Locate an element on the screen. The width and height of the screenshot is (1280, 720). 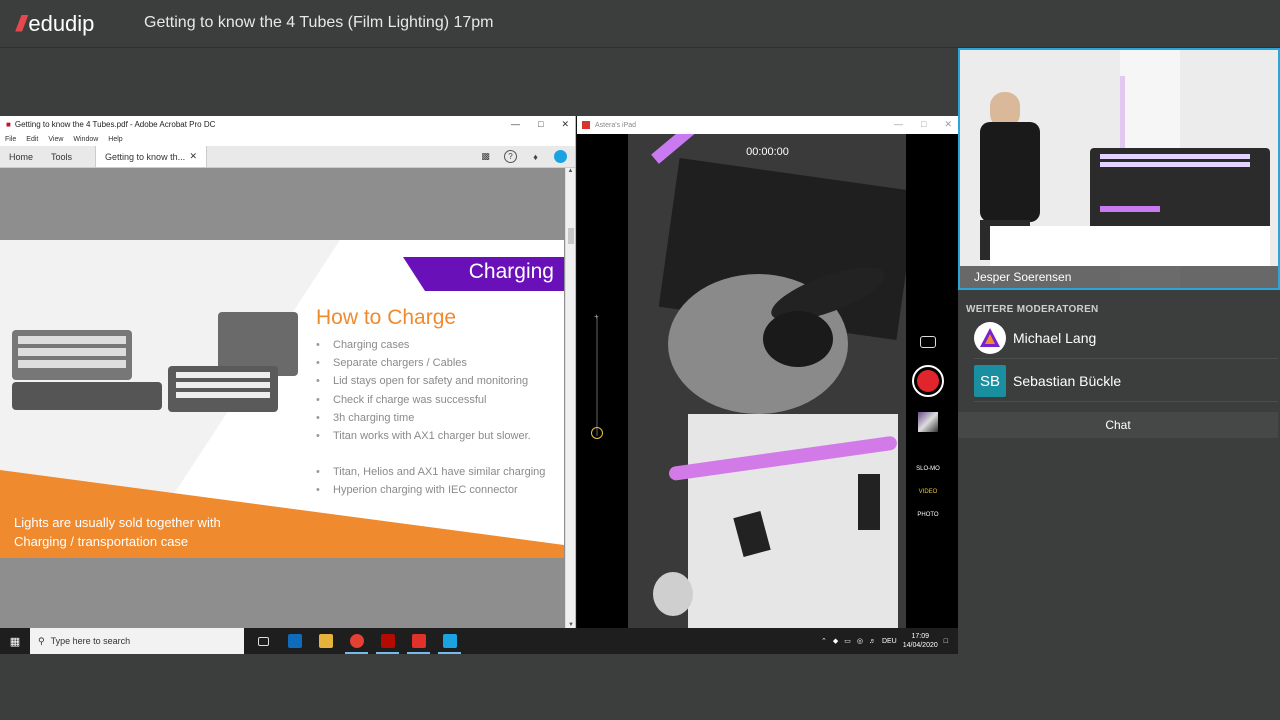
camera-viewfinder is located at coordinates (767, 381).